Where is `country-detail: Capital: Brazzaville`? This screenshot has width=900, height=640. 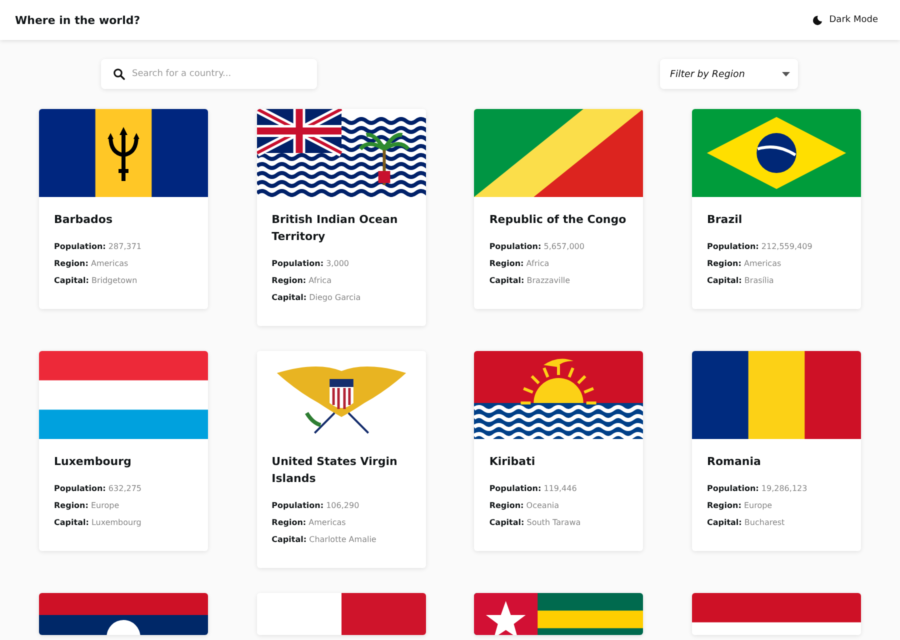
country-detail: Capital: Brazzaville is located at coordinates (530, 281).